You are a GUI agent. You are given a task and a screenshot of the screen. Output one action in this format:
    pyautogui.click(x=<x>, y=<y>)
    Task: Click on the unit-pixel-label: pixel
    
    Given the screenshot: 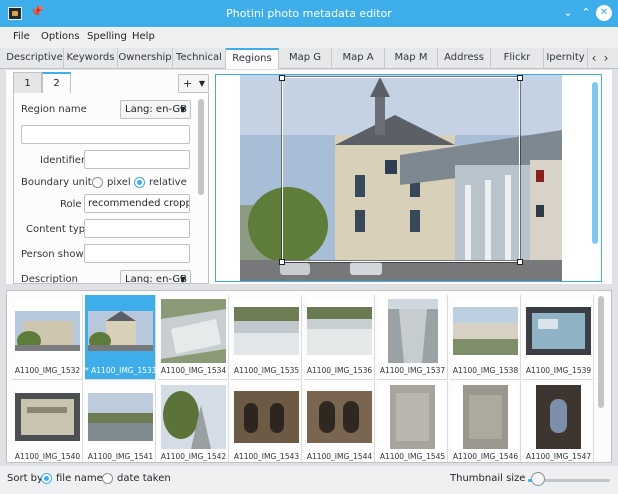 What is the action you would take?
    pyautogui.click(x=119, y=182)
    